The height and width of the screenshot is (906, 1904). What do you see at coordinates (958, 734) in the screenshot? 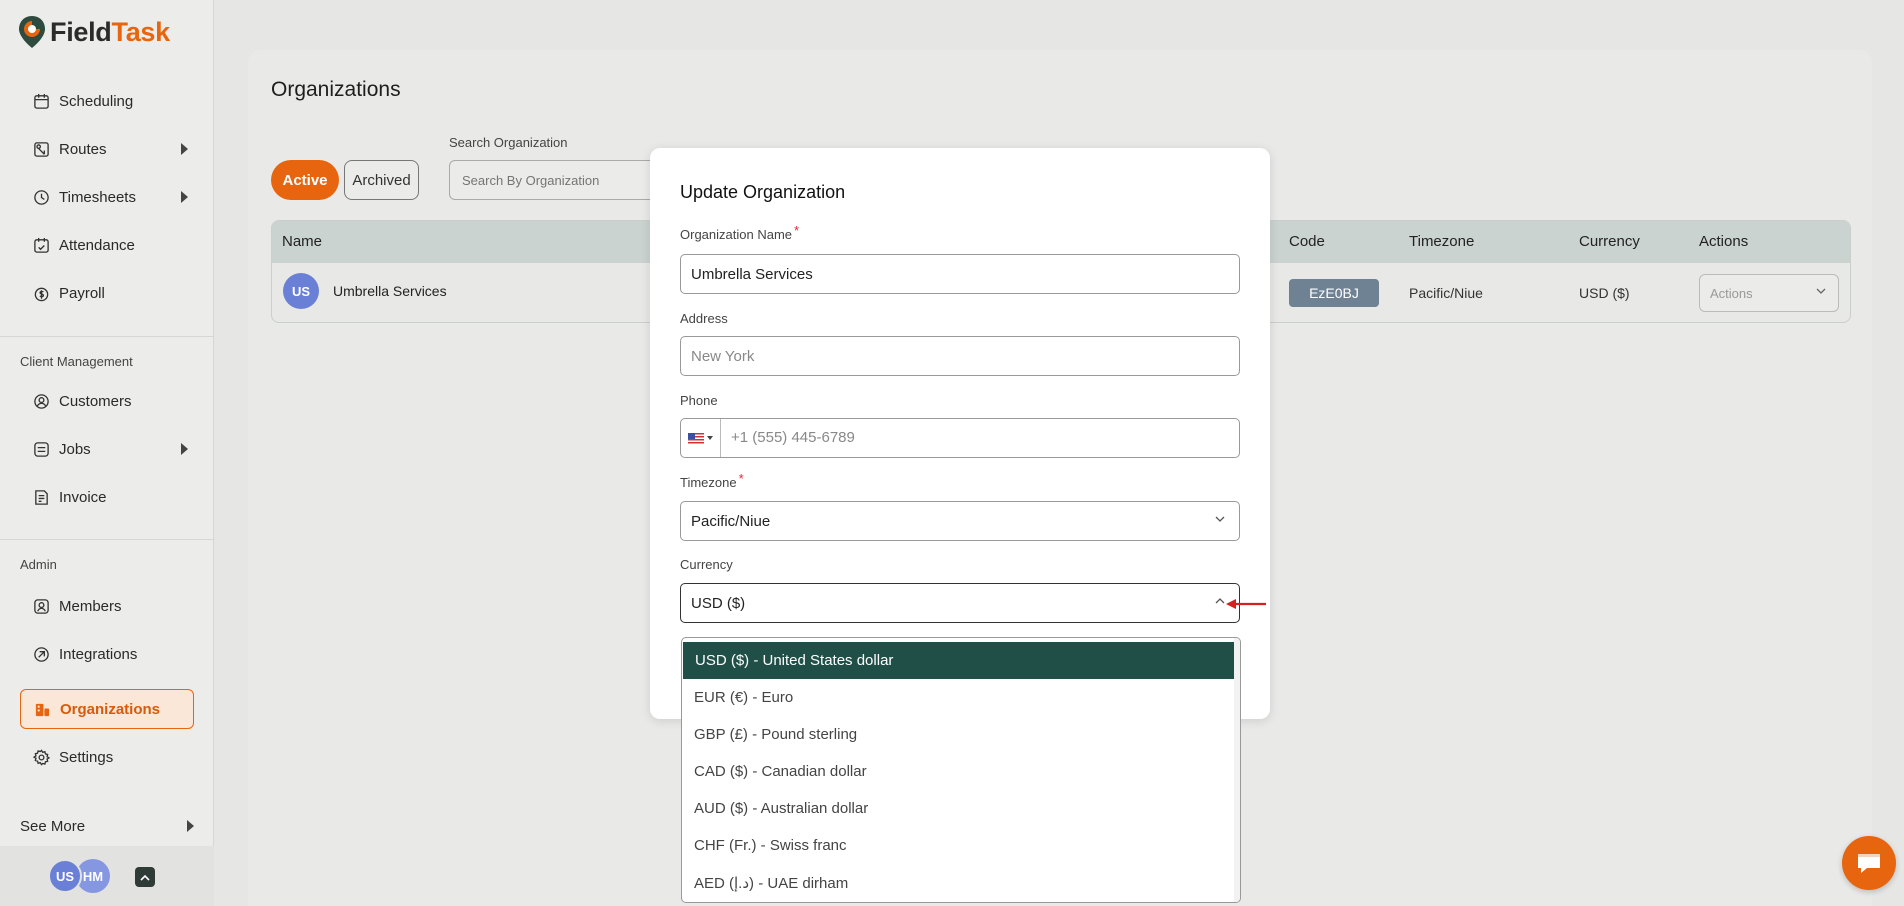
I see `currency-option: GBP (£) - Pound sterling` at bounding box center [958, 734].